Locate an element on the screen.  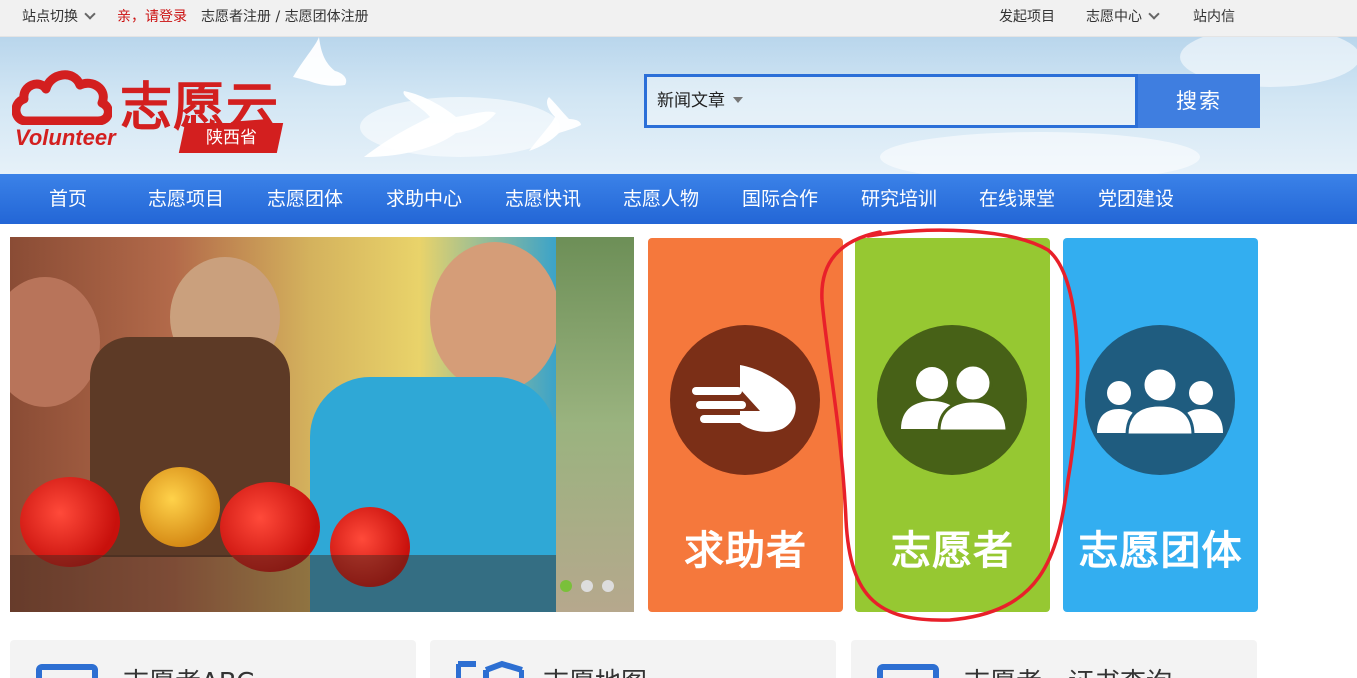
carousel-dots is located at coordinates (591, 586).